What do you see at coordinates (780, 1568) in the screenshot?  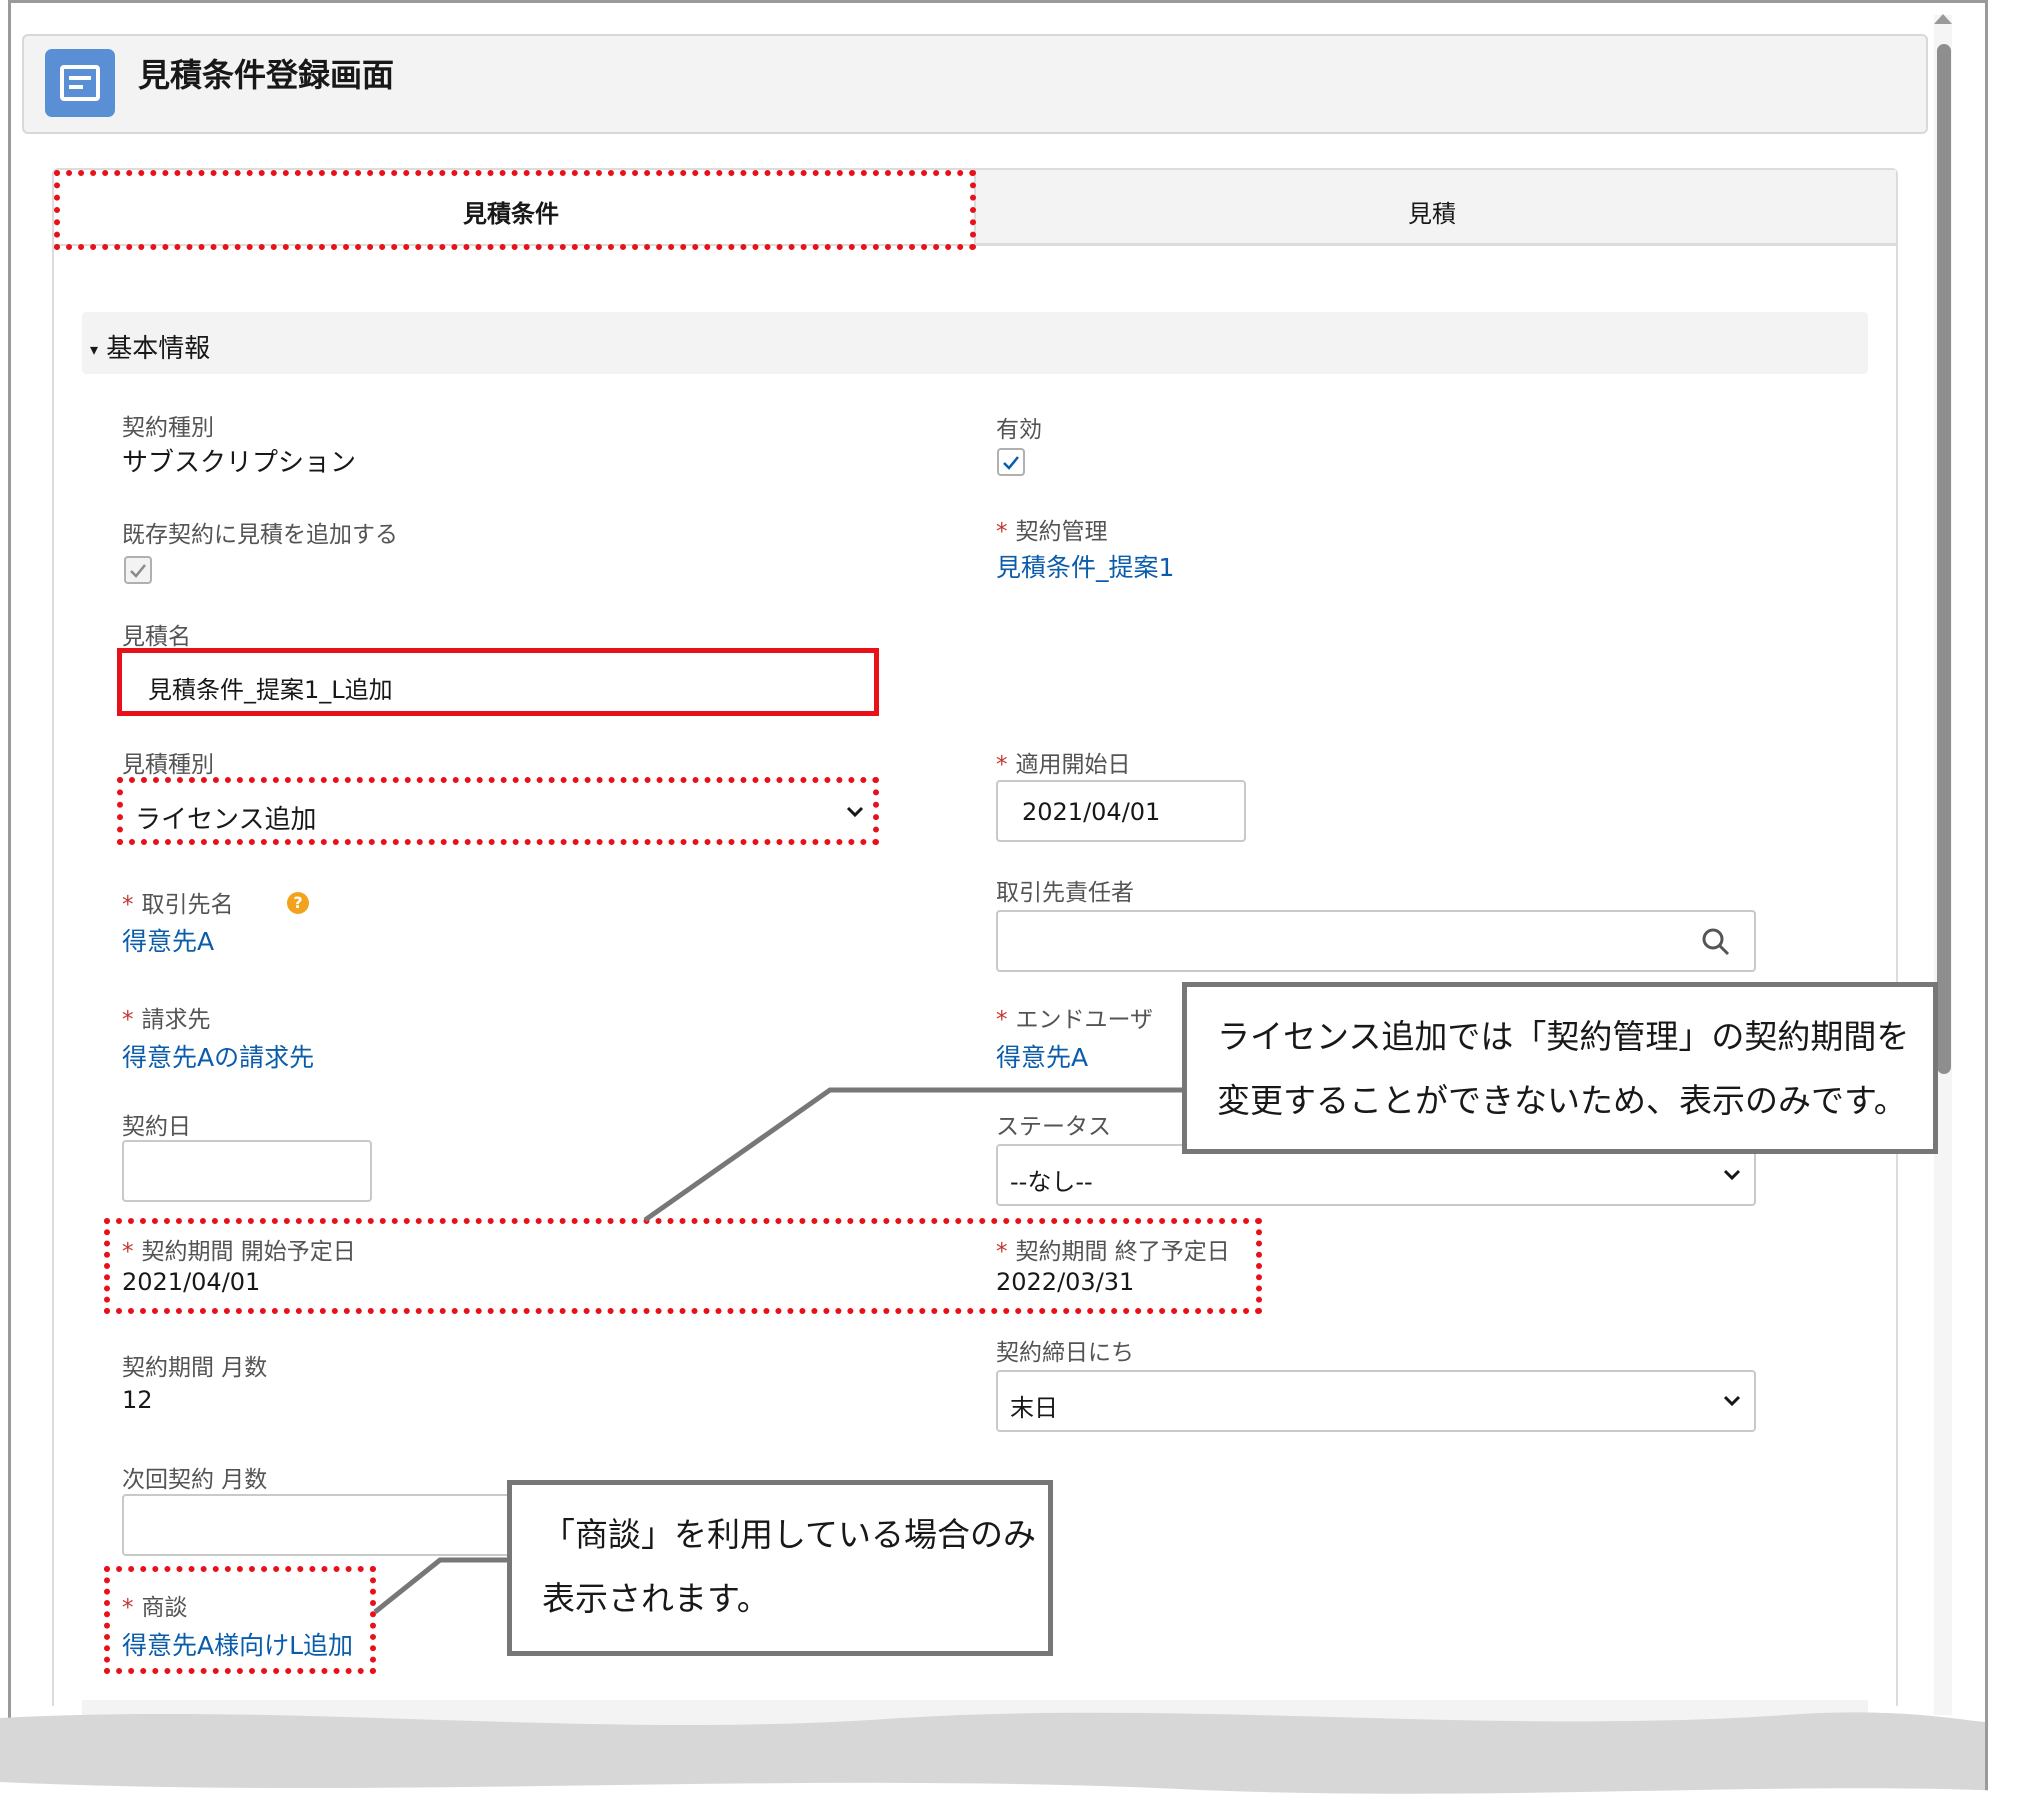 I see `callout-opportunity-note: 「商談」を利用している場合のみ 表示されます。` at bounding box center [780, 1568].